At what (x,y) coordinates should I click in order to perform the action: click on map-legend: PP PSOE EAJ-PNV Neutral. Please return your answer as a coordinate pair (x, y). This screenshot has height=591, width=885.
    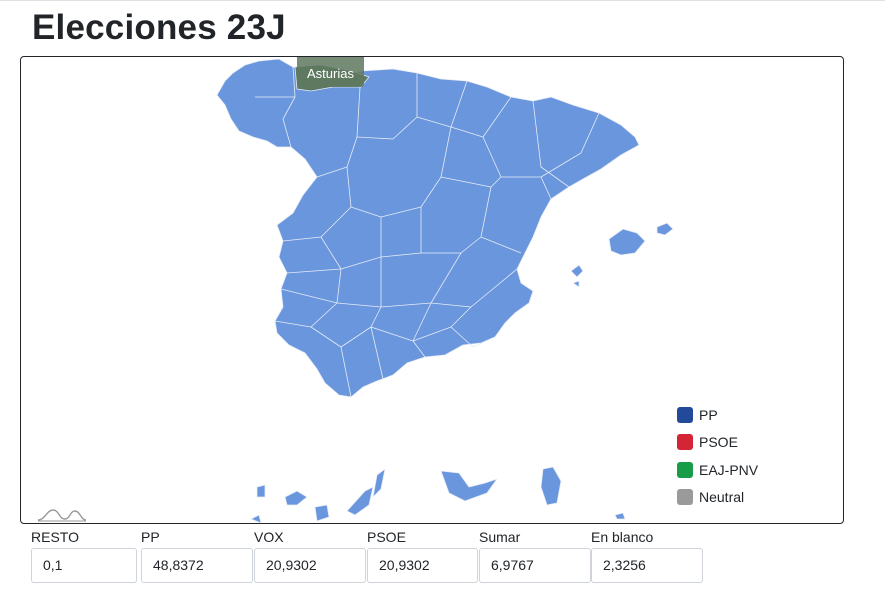
    Looking at the image, I should click on (717, 456).